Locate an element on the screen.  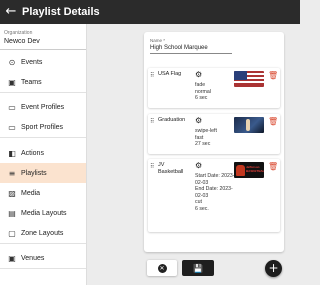
sidebar-item-label: Media is located at coordinates (31, 193).